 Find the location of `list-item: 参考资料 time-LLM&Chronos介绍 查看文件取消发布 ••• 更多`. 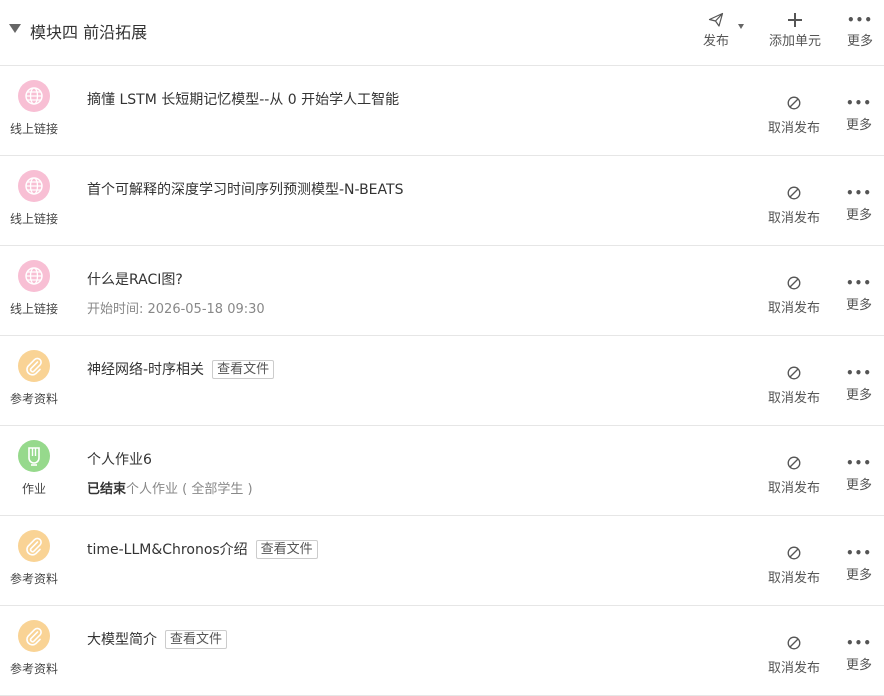

list-item: 参考资料 time-LLM&Chronos介绍 查看文件取消发布 ••• 更多 is located at coordinates (442, 561).